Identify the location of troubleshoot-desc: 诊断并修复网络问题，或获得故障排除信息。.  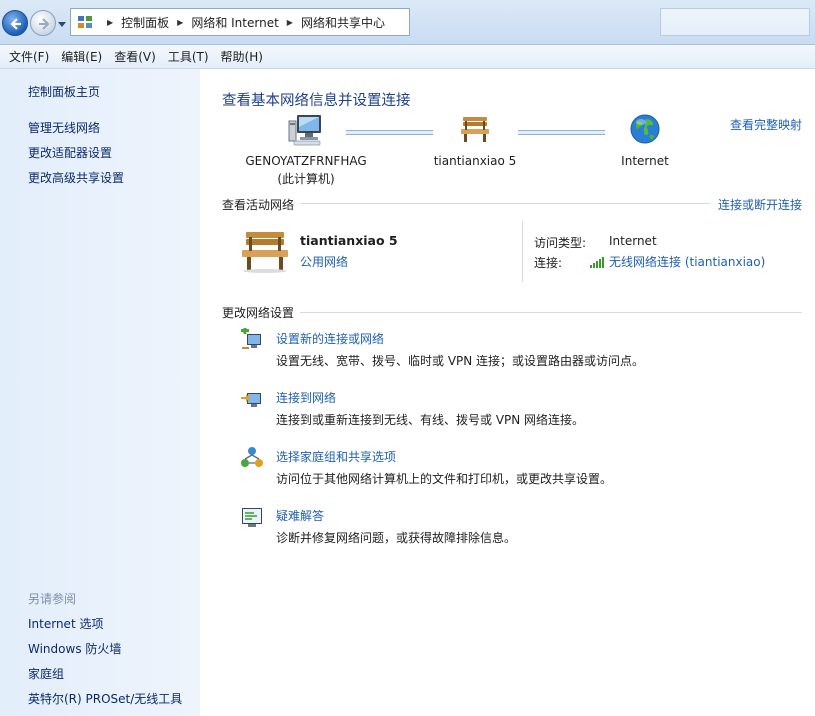
(396, 538).